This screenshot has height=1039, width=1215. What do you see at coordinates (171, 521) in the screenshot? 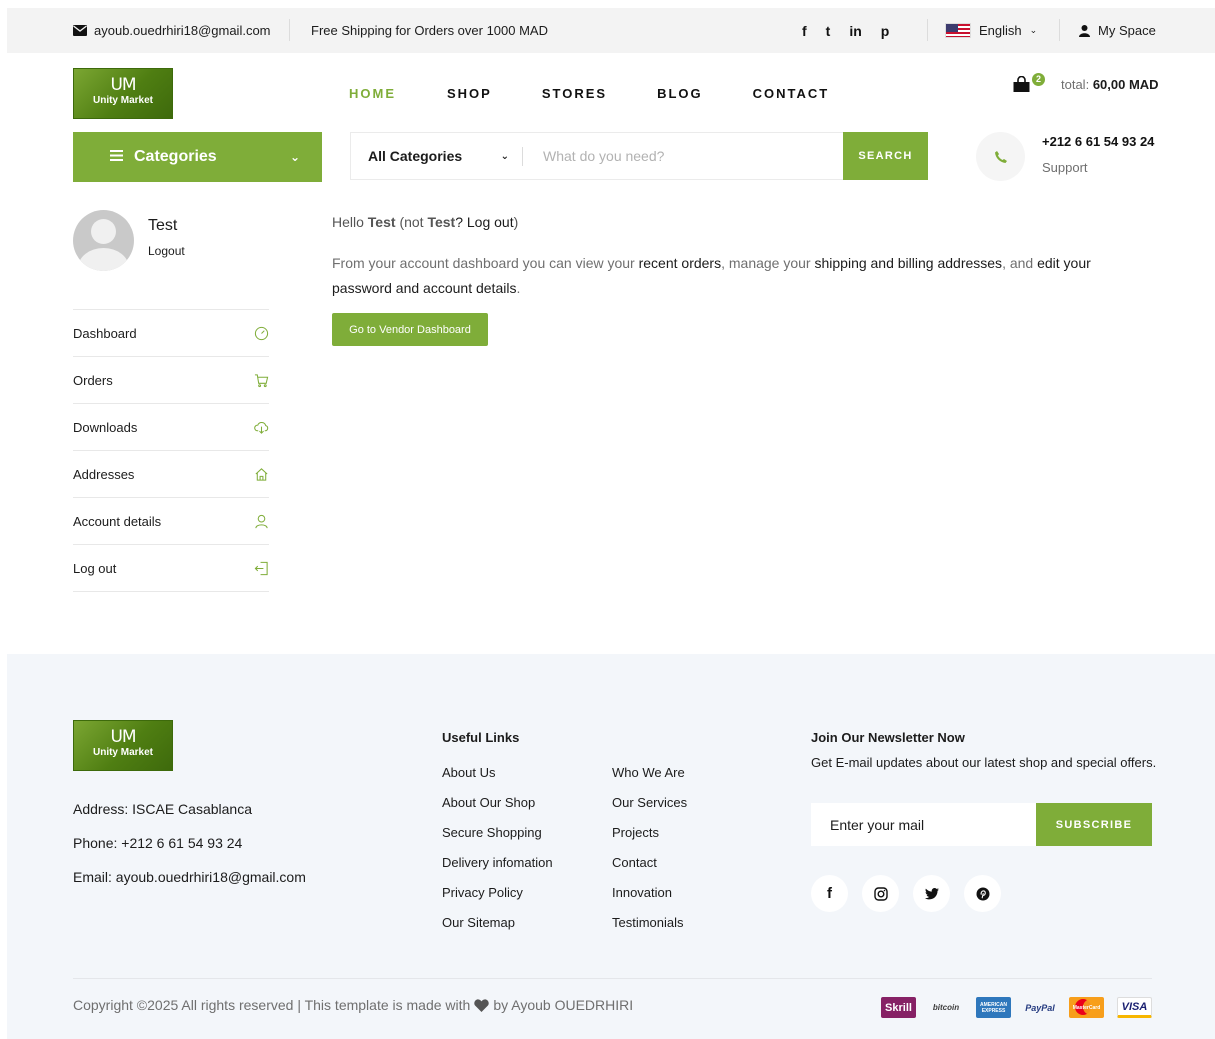
I see `account-menu-account-details: Account details` at bounding box center [171, 521].